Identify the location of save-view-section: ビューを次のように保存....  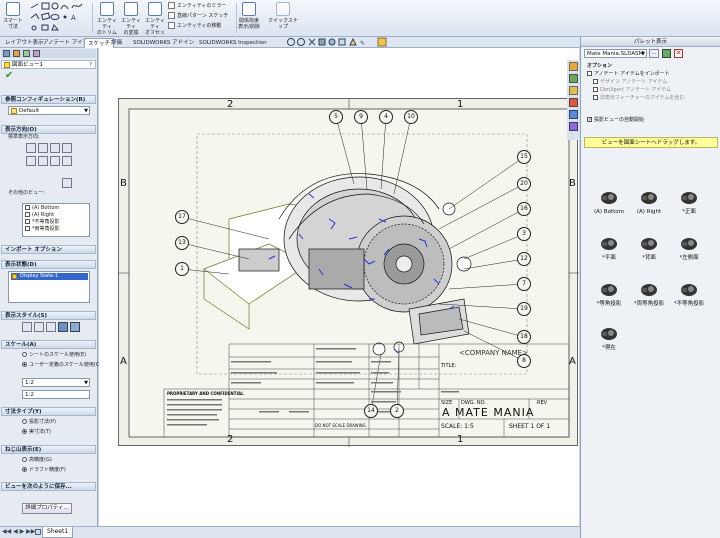
(48, 486).